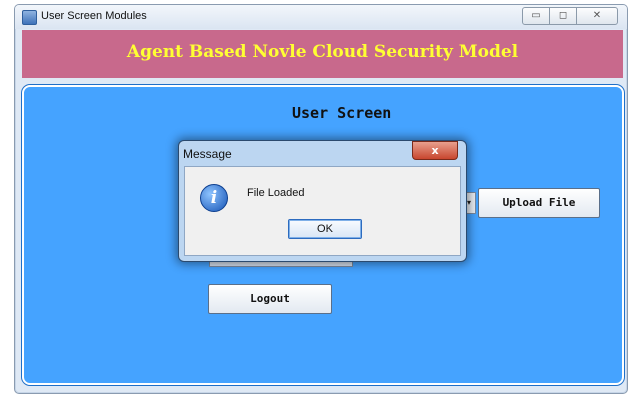  What do you see at coordinates (321, 17) in the screenshot?
I see `window-titlebar: User Screen Modules ▭ ◻ ✕` at bounding box center [321, 17].